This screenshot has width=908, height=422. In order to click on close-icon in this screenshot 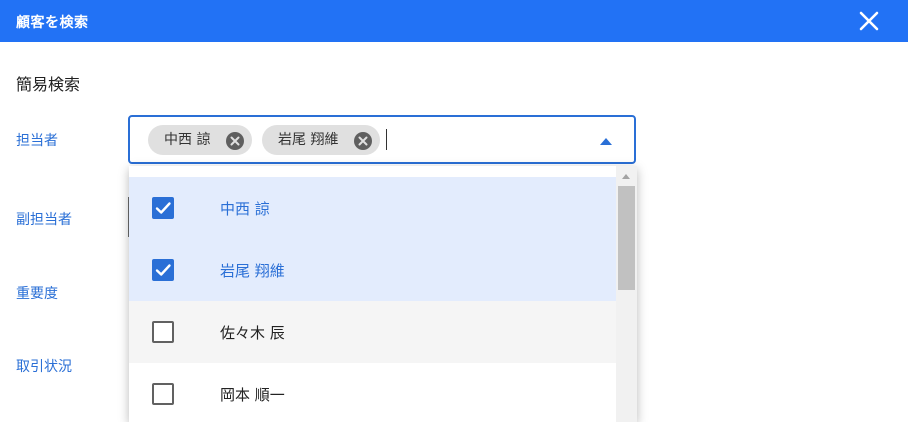, I will do `click(869, 21)`.